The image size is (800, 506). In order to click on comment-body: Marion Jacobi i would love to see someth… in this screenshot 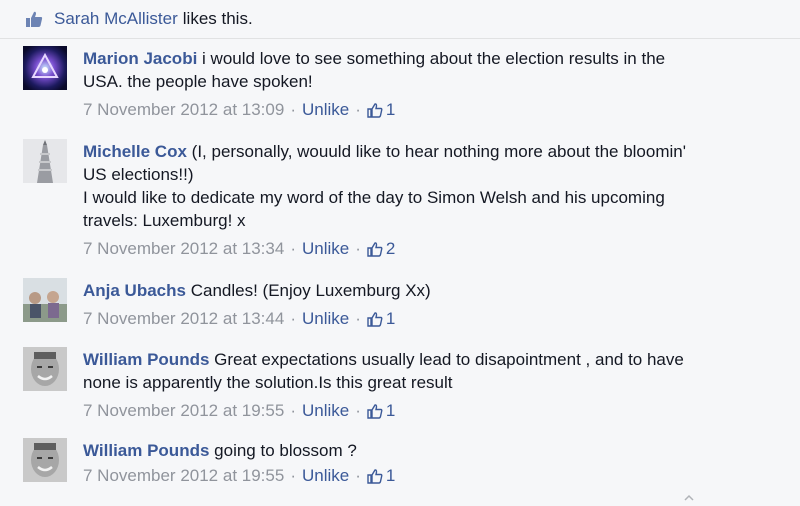, I will do `click(435, 70)`.